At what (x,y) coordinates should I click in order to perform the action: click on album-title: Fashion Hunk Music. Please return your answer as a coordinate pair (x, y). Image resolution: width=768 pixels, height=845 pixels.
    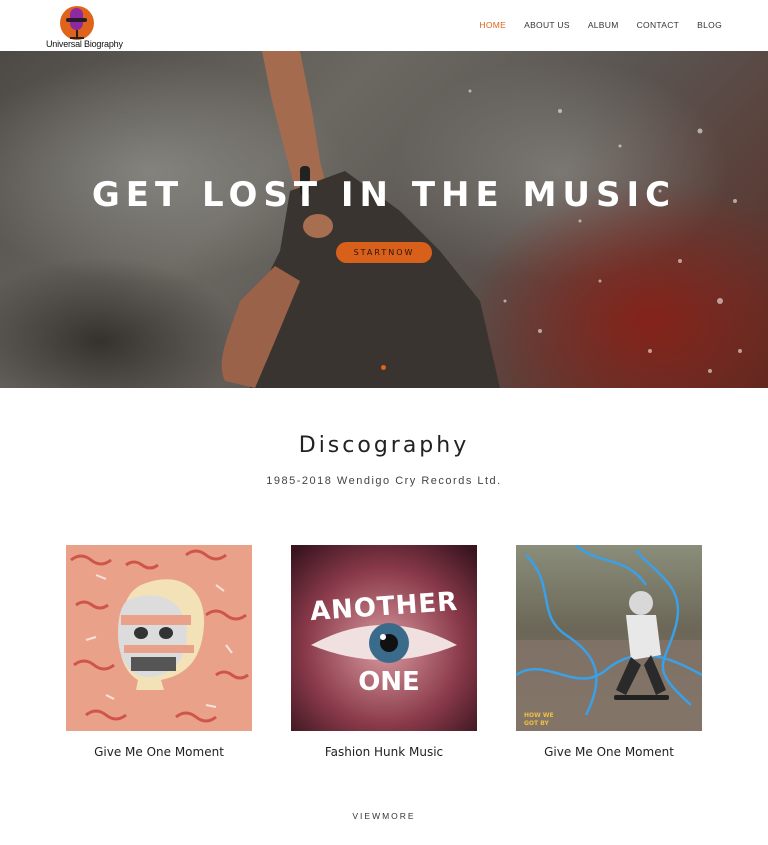
    Looking at the image, I should click on (384, 752).